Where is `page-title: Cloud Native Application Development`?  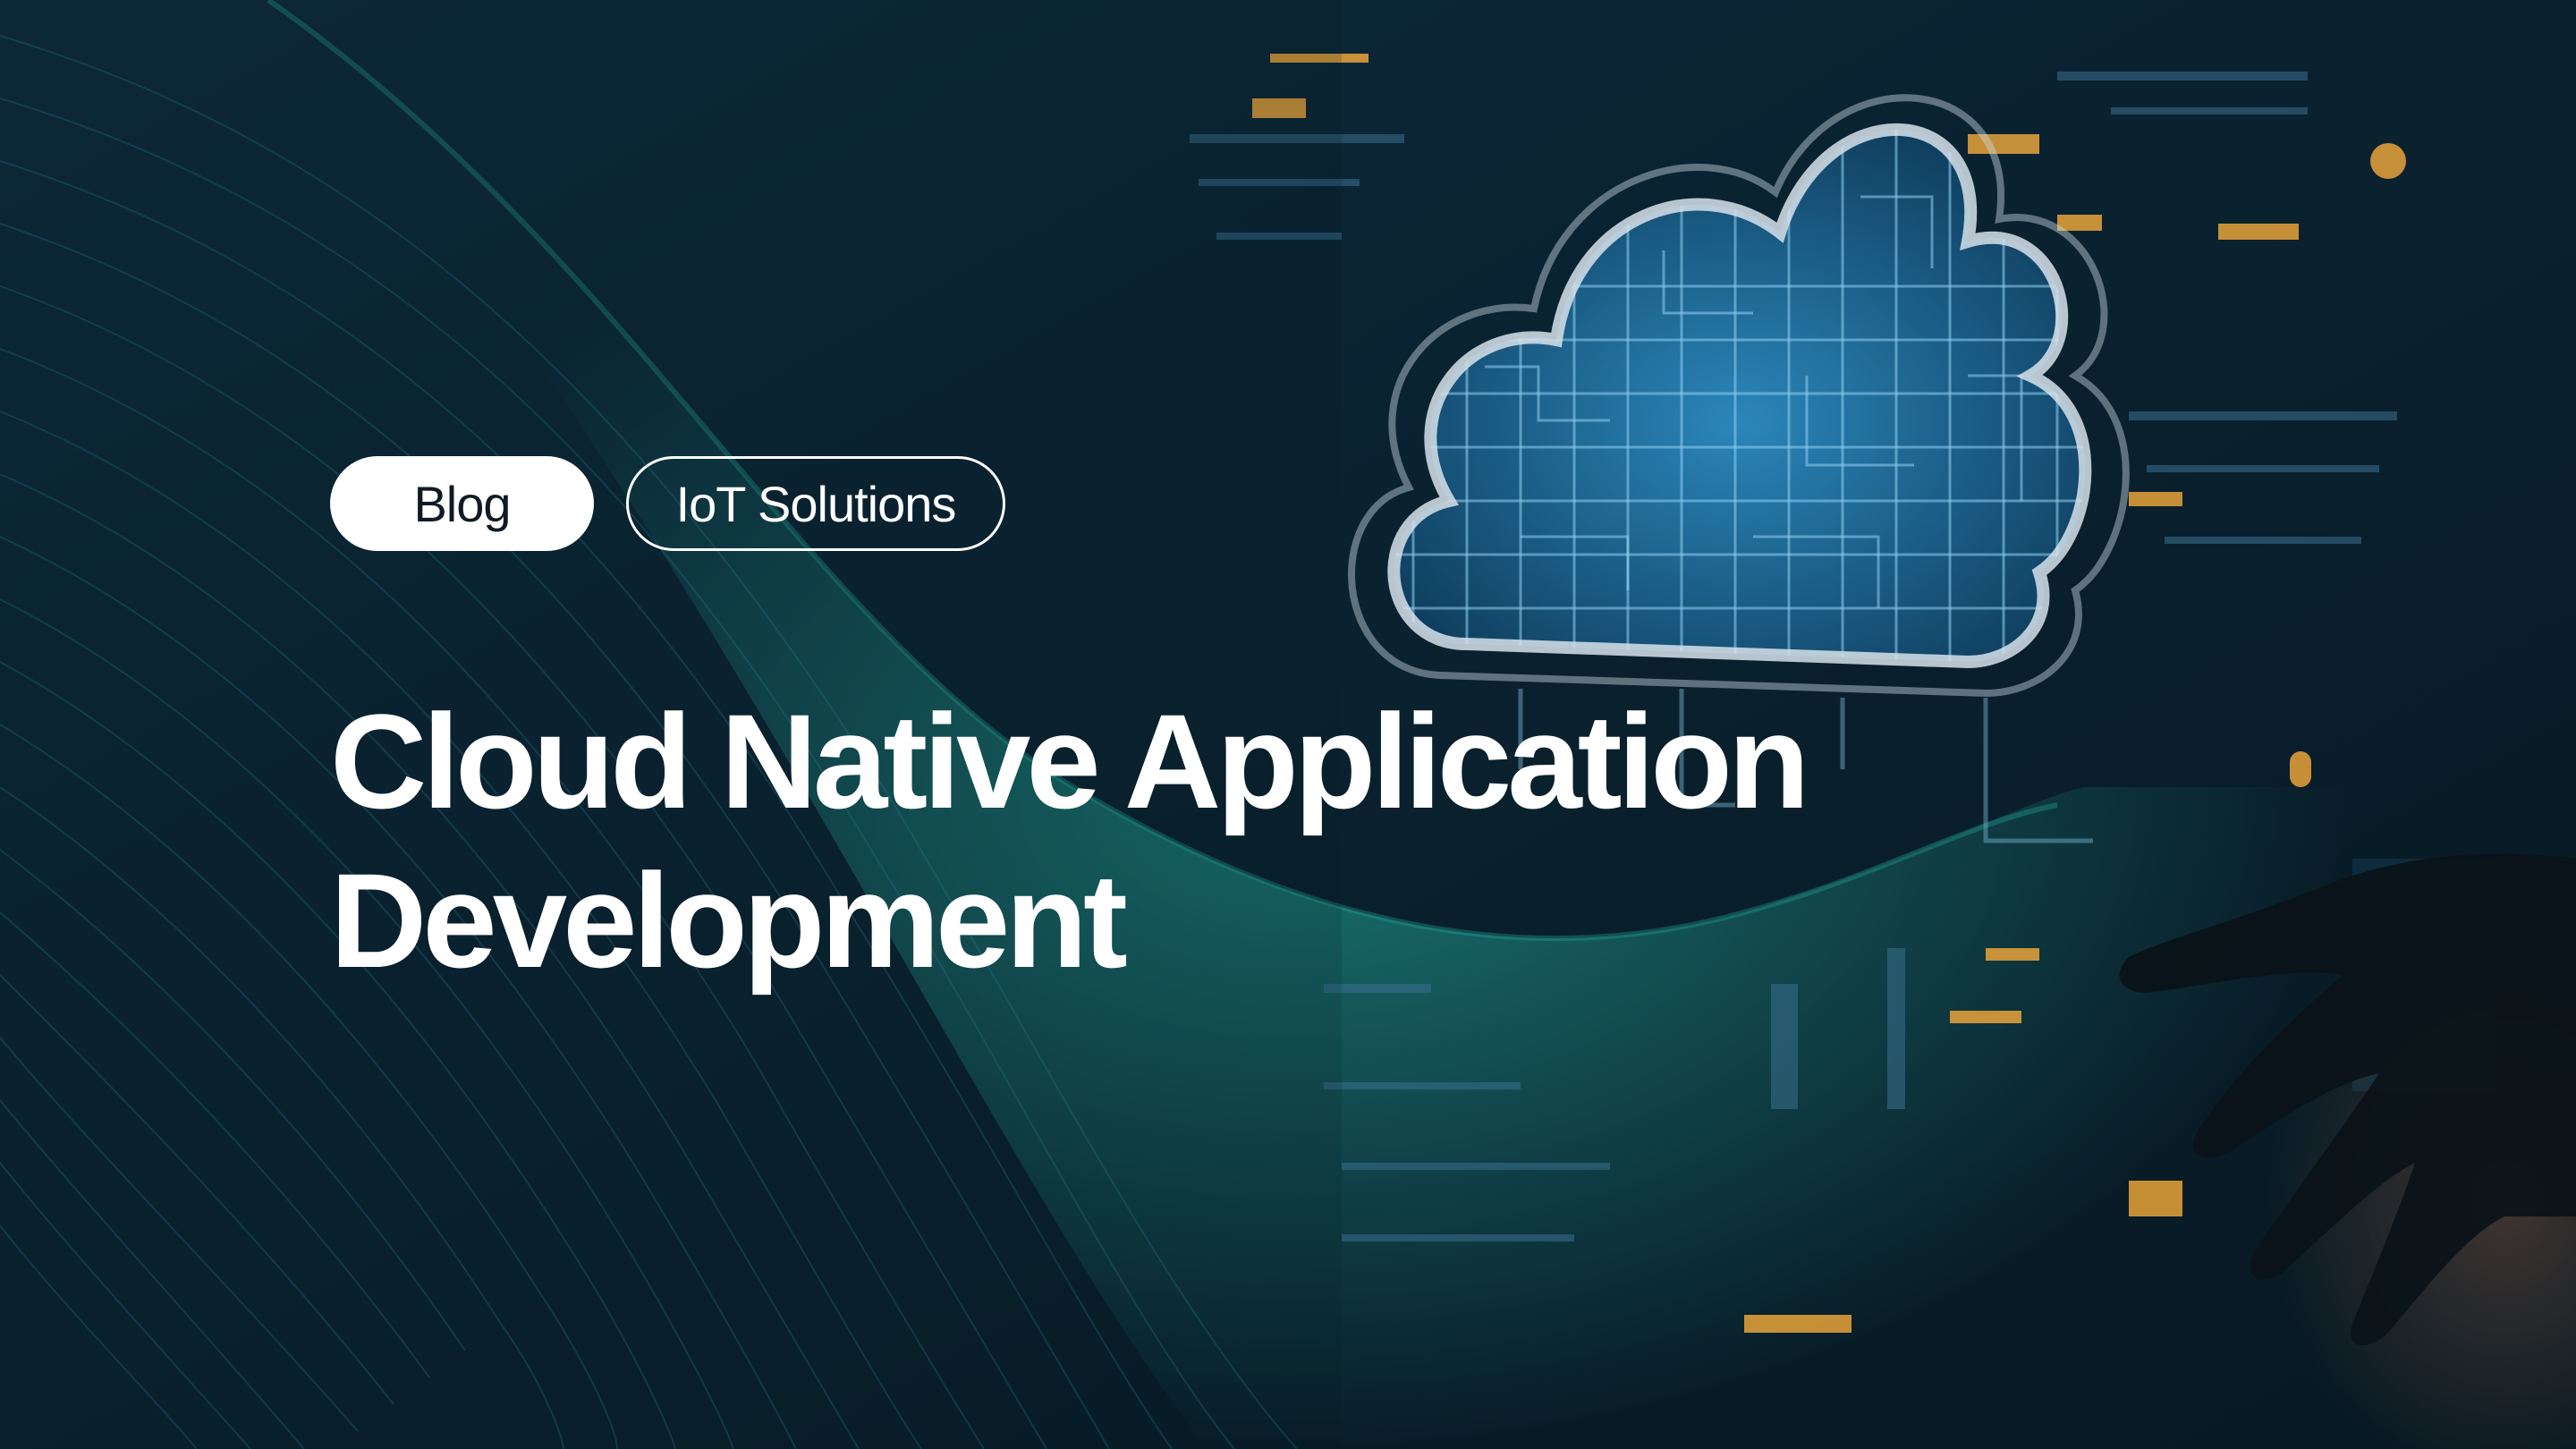
page-title: Cloud Native Application Development is located at coordinates (1179, 841).